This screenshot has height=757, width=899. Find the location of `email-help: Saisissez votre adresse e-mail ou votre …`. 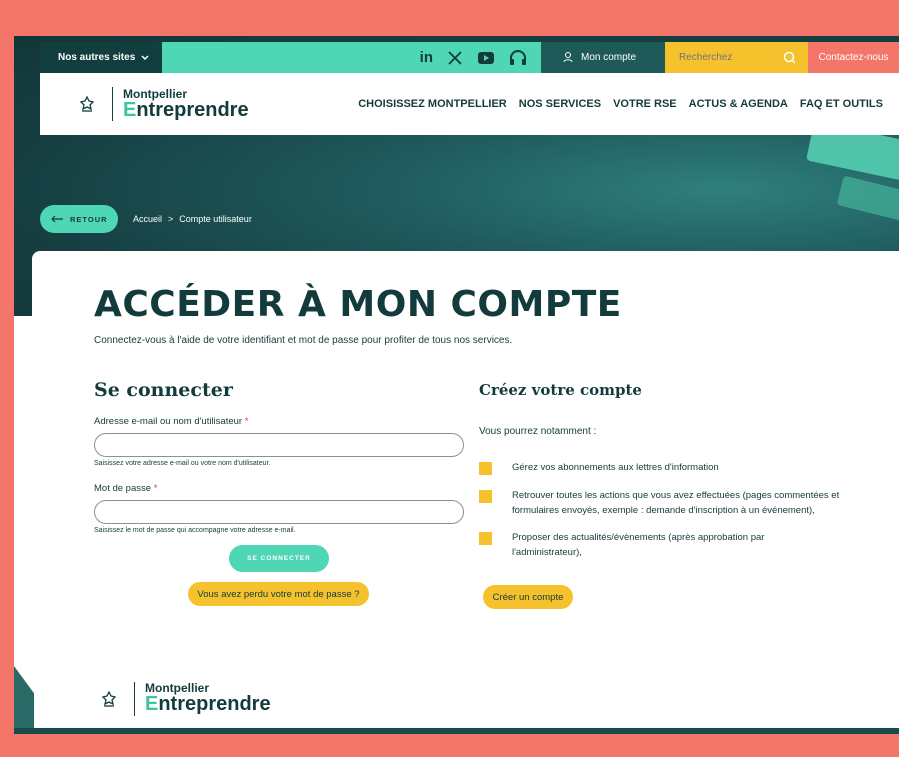

email-help: Saisissez votre adresse e-mail ou votre … is located at coordinates (182, 463).